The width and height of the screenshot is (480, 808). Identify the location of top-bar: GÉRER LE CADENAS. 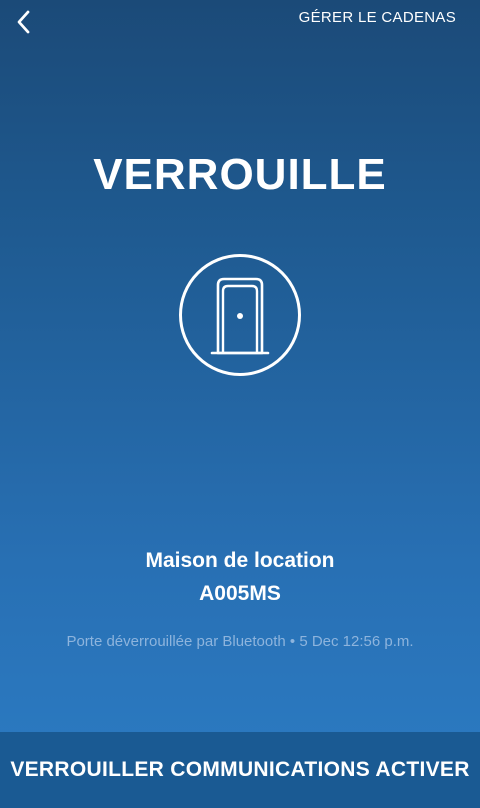
(240, 24).